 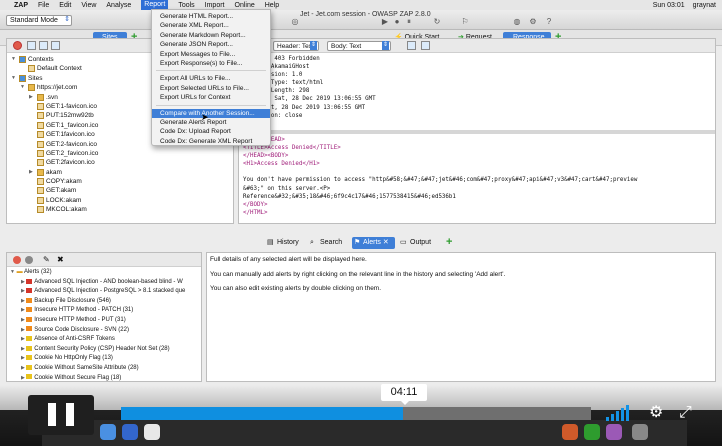 What do you see at coordinates (325, 243) in the screenshot?
I see `tab-search: ⌕ Search` at bounding box center [325, 243].